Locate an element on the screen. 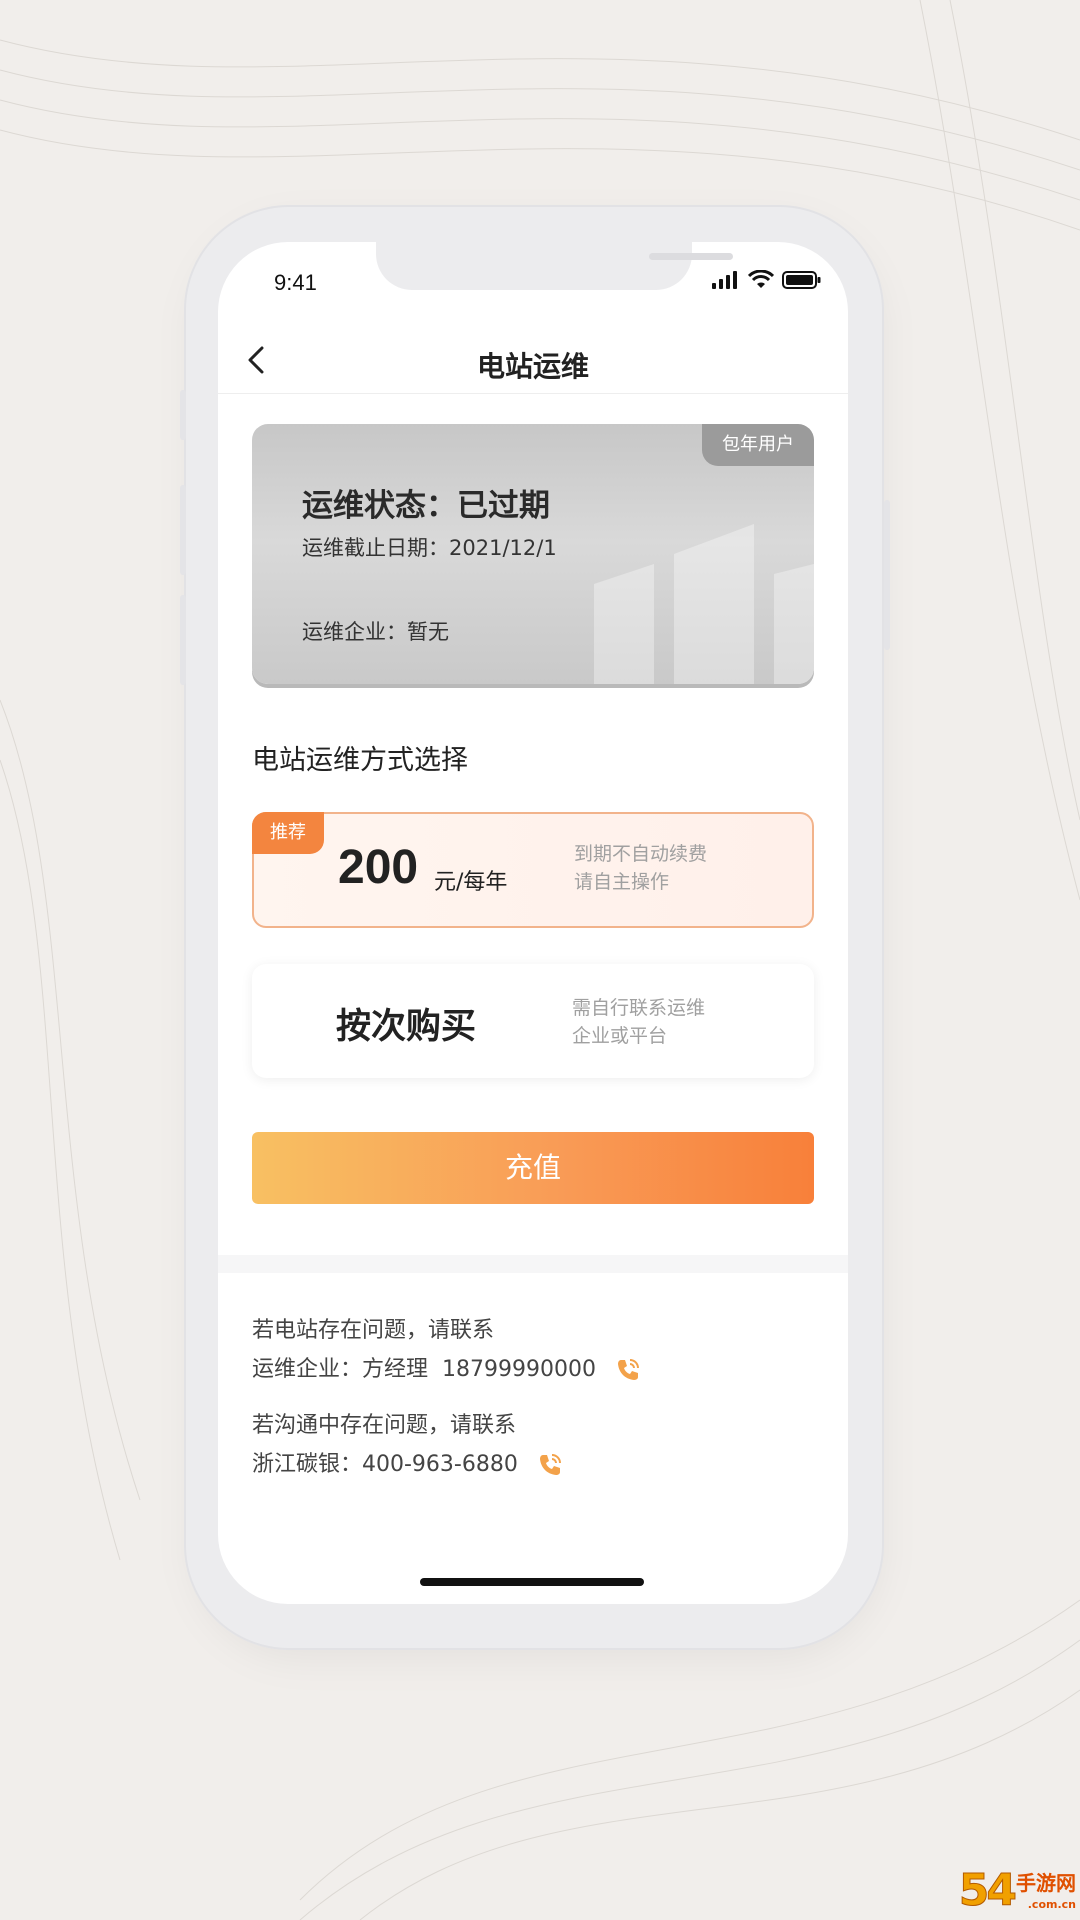 Image resolution: width=1080 pixels, height=1920 pixels. per-use-note-line2: 企业或平台 is located at coordinates (620, 1036).